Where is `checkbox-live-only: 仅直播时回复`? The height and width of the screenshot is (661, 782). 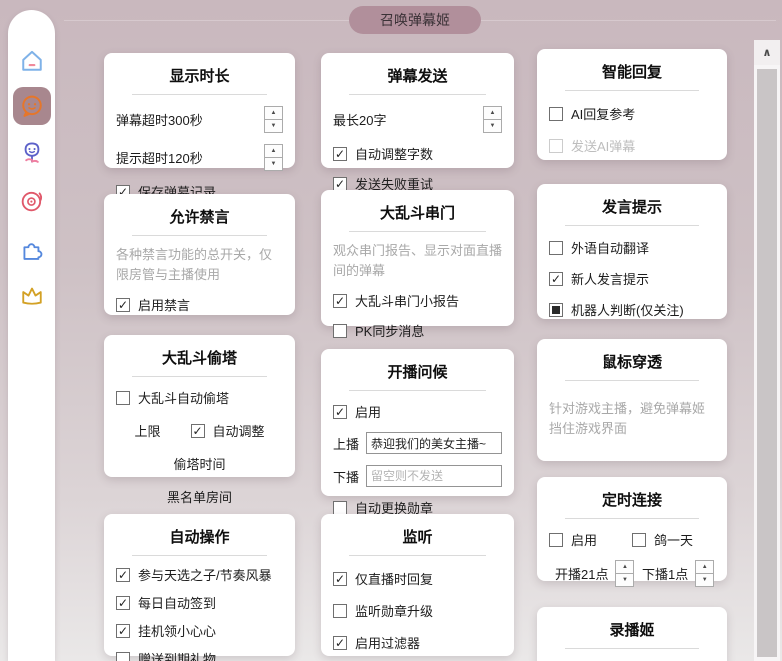 checkbox-live-only: 仅直播时回复 is located at coordinates (417, 578).